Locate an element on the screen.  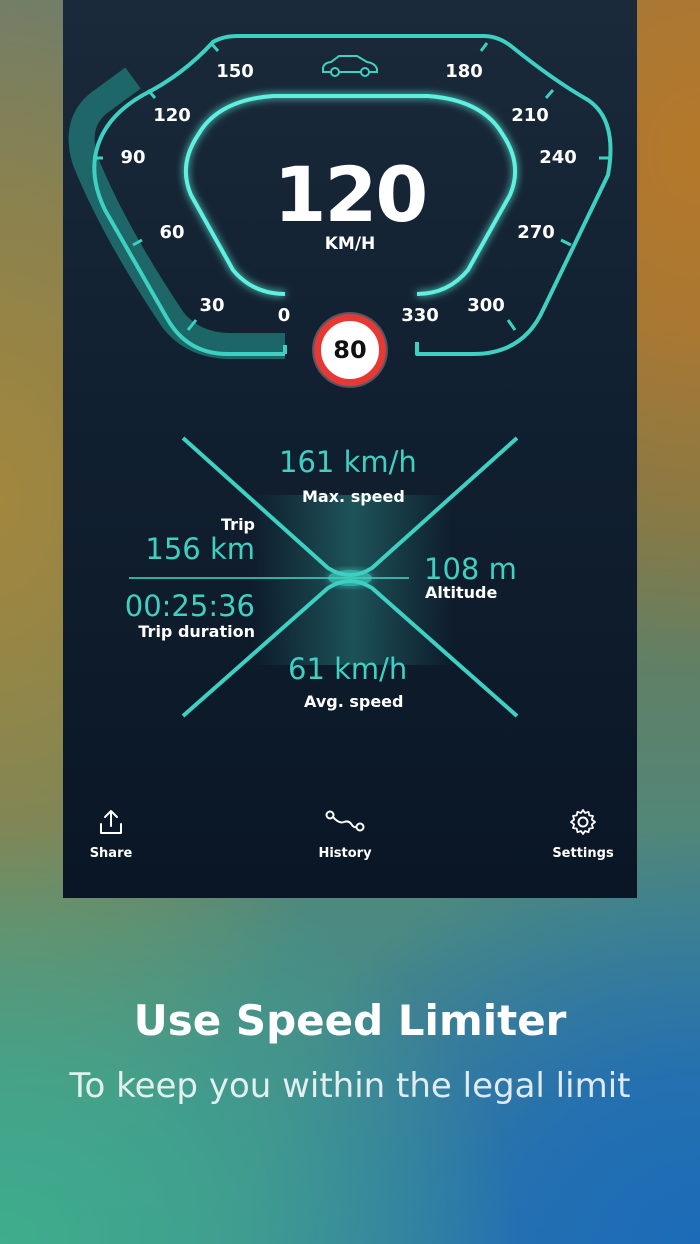
car-icon is located at coordinates (350, 66).